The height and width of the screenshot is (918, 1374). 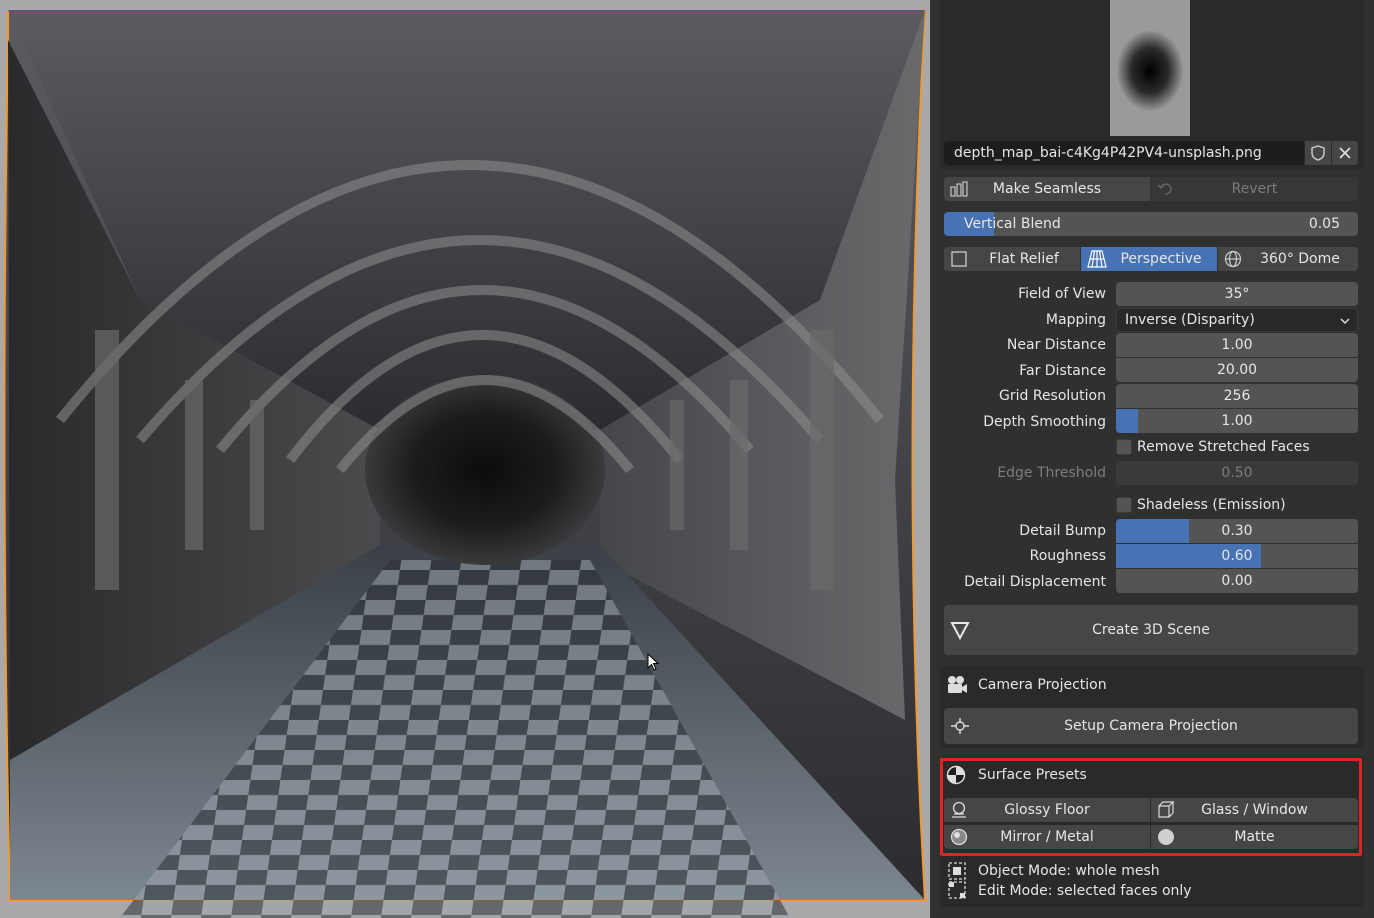 What do you see at coordinates (1051, 473) in the screenshot?
I see `edge-threshold-label: Edge Threshold` at bounding box center [1051, 473].